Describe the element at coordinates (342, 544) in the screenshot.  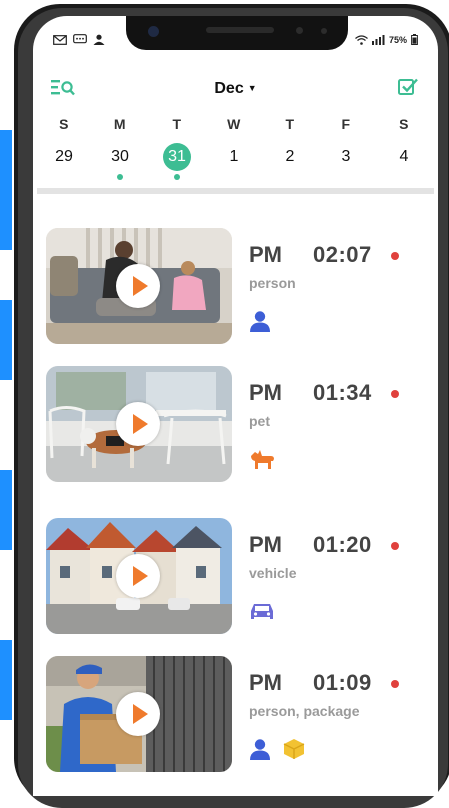
I see `event-time: 01:20` at that location.